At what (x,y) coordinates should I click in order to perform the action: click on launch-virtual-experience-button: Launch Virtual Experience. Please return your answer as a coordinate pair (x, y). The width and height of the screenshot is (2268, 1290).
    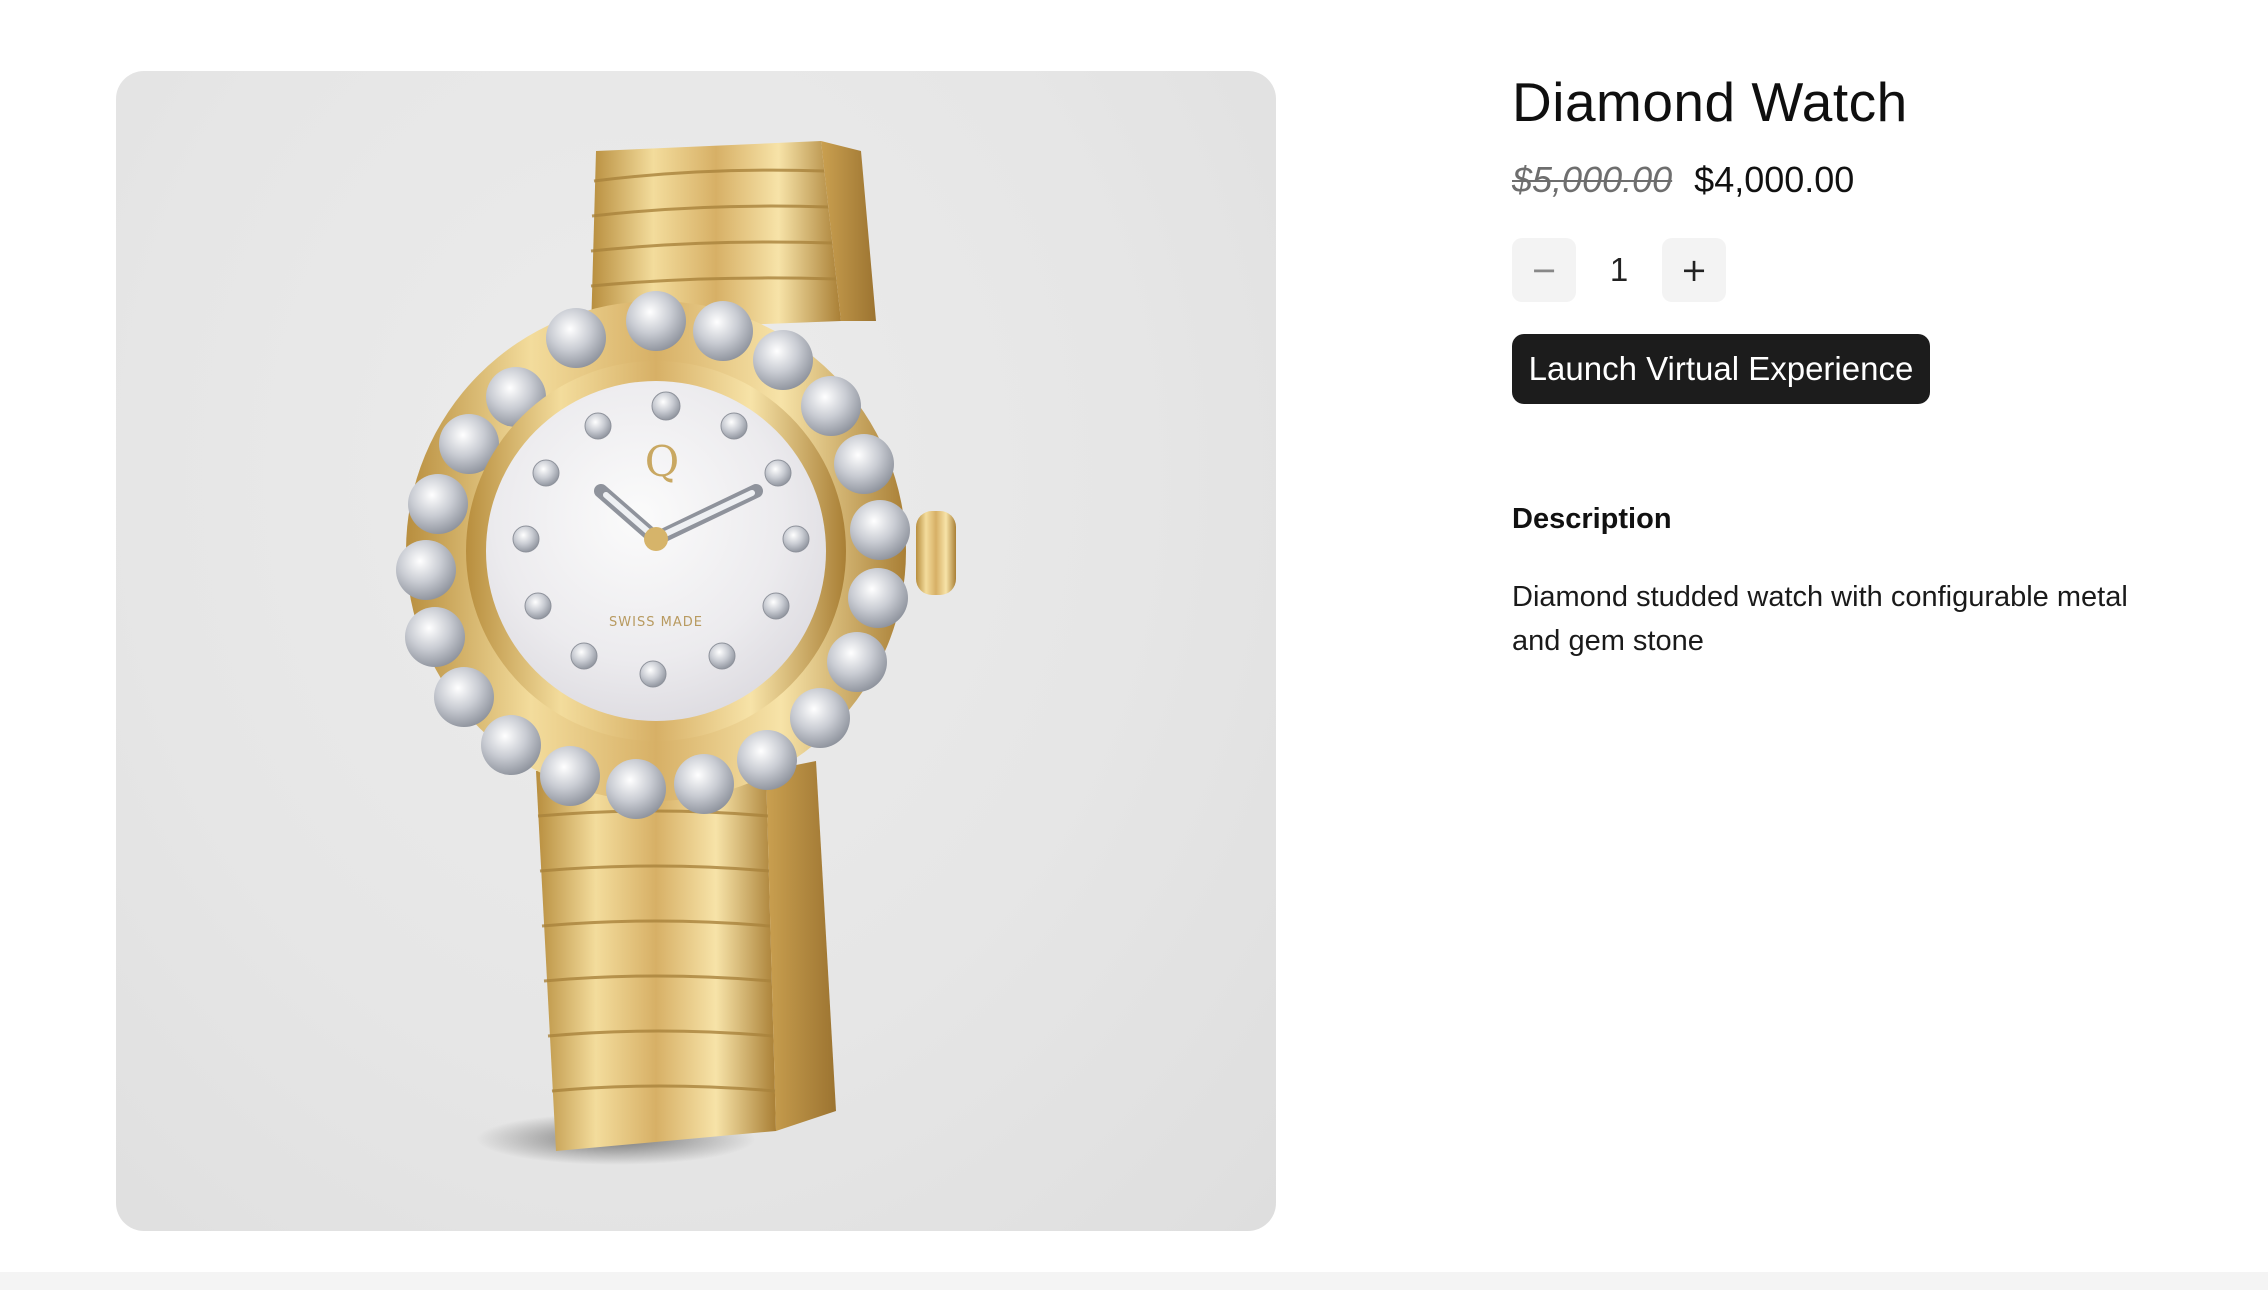
    Looking at the image, I should click on (1721, 369).